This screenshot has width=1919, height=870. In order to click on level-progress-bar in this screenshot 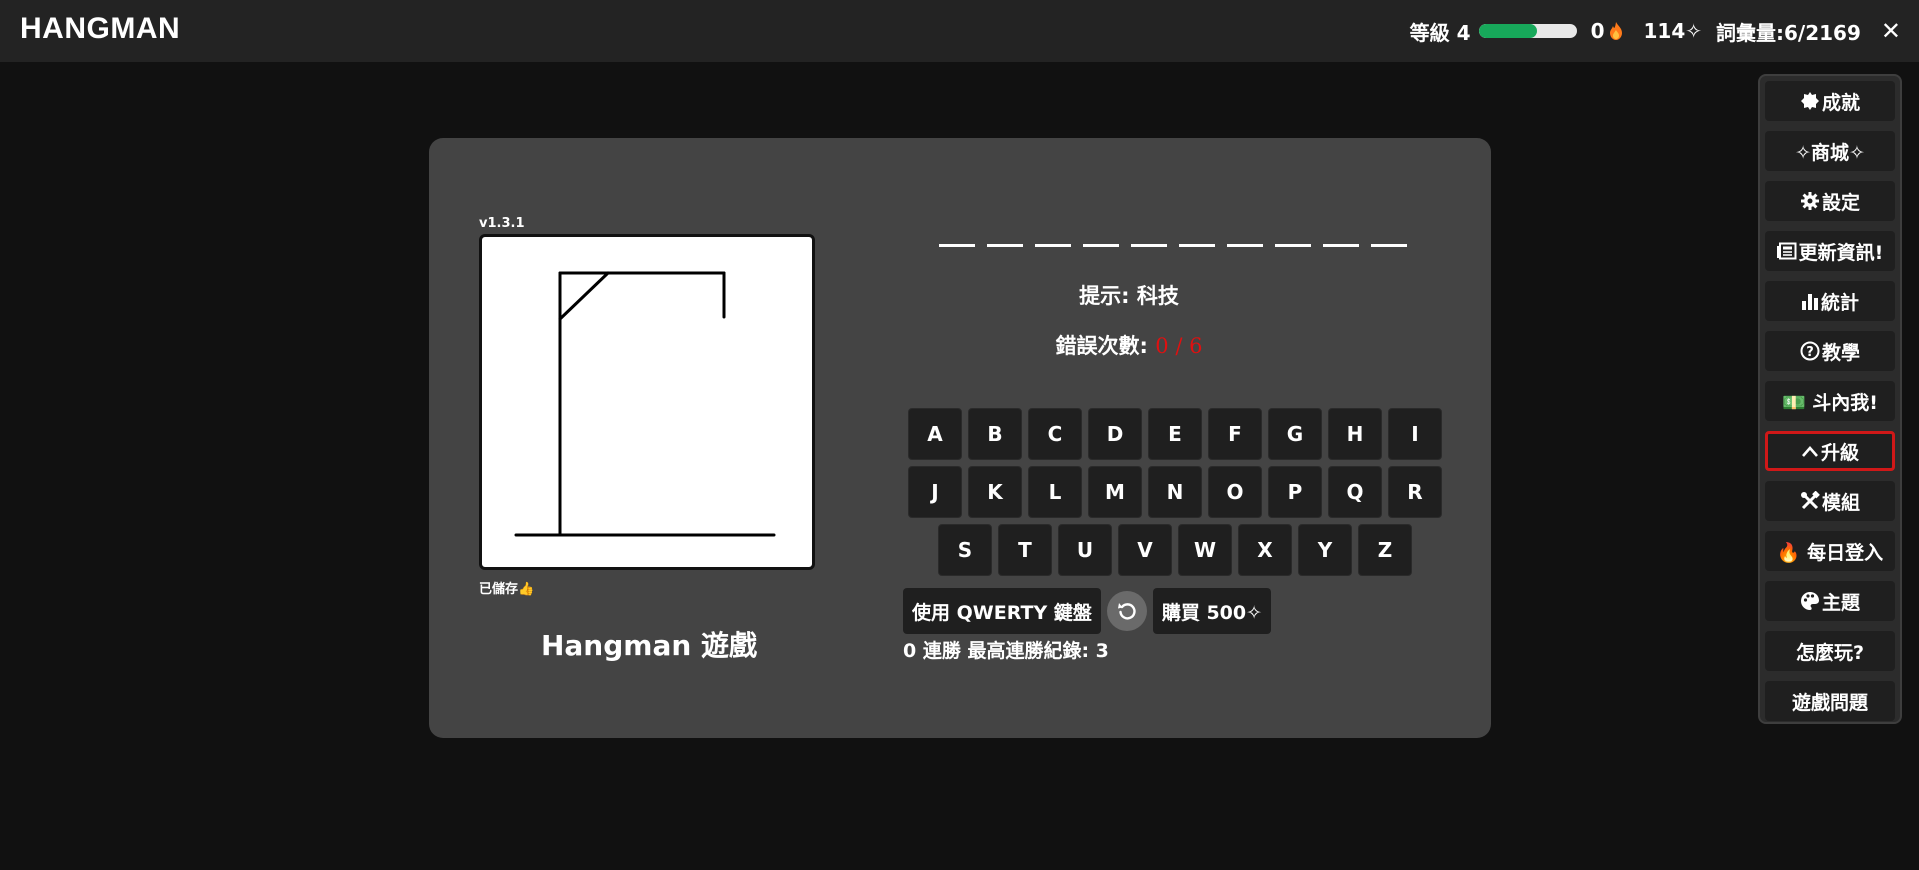, I will do `click(1527, 31)`.